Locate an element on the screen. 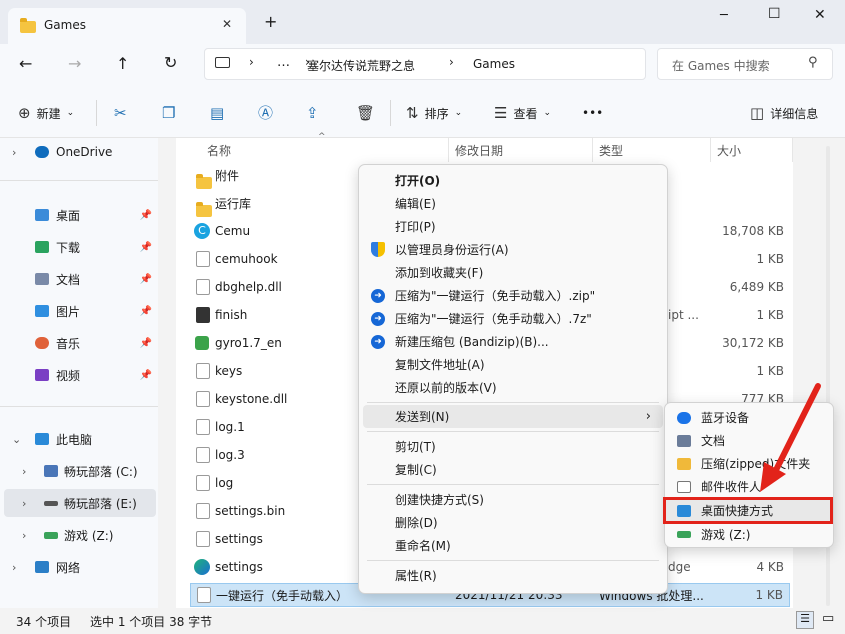  batch-file-icon is located at coordinates (204, 595).